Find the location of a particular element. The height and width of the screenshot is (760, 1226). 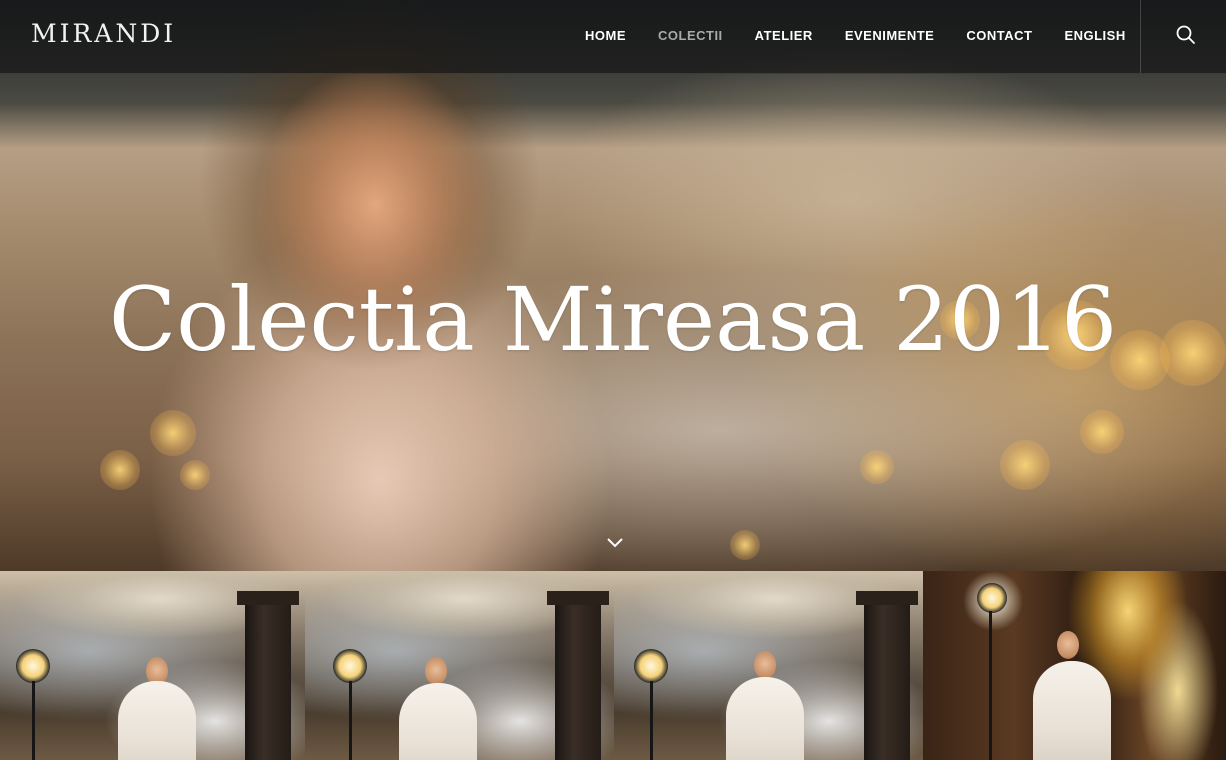

nav-atelier: ATELIER is located at coordinates (784, 35).